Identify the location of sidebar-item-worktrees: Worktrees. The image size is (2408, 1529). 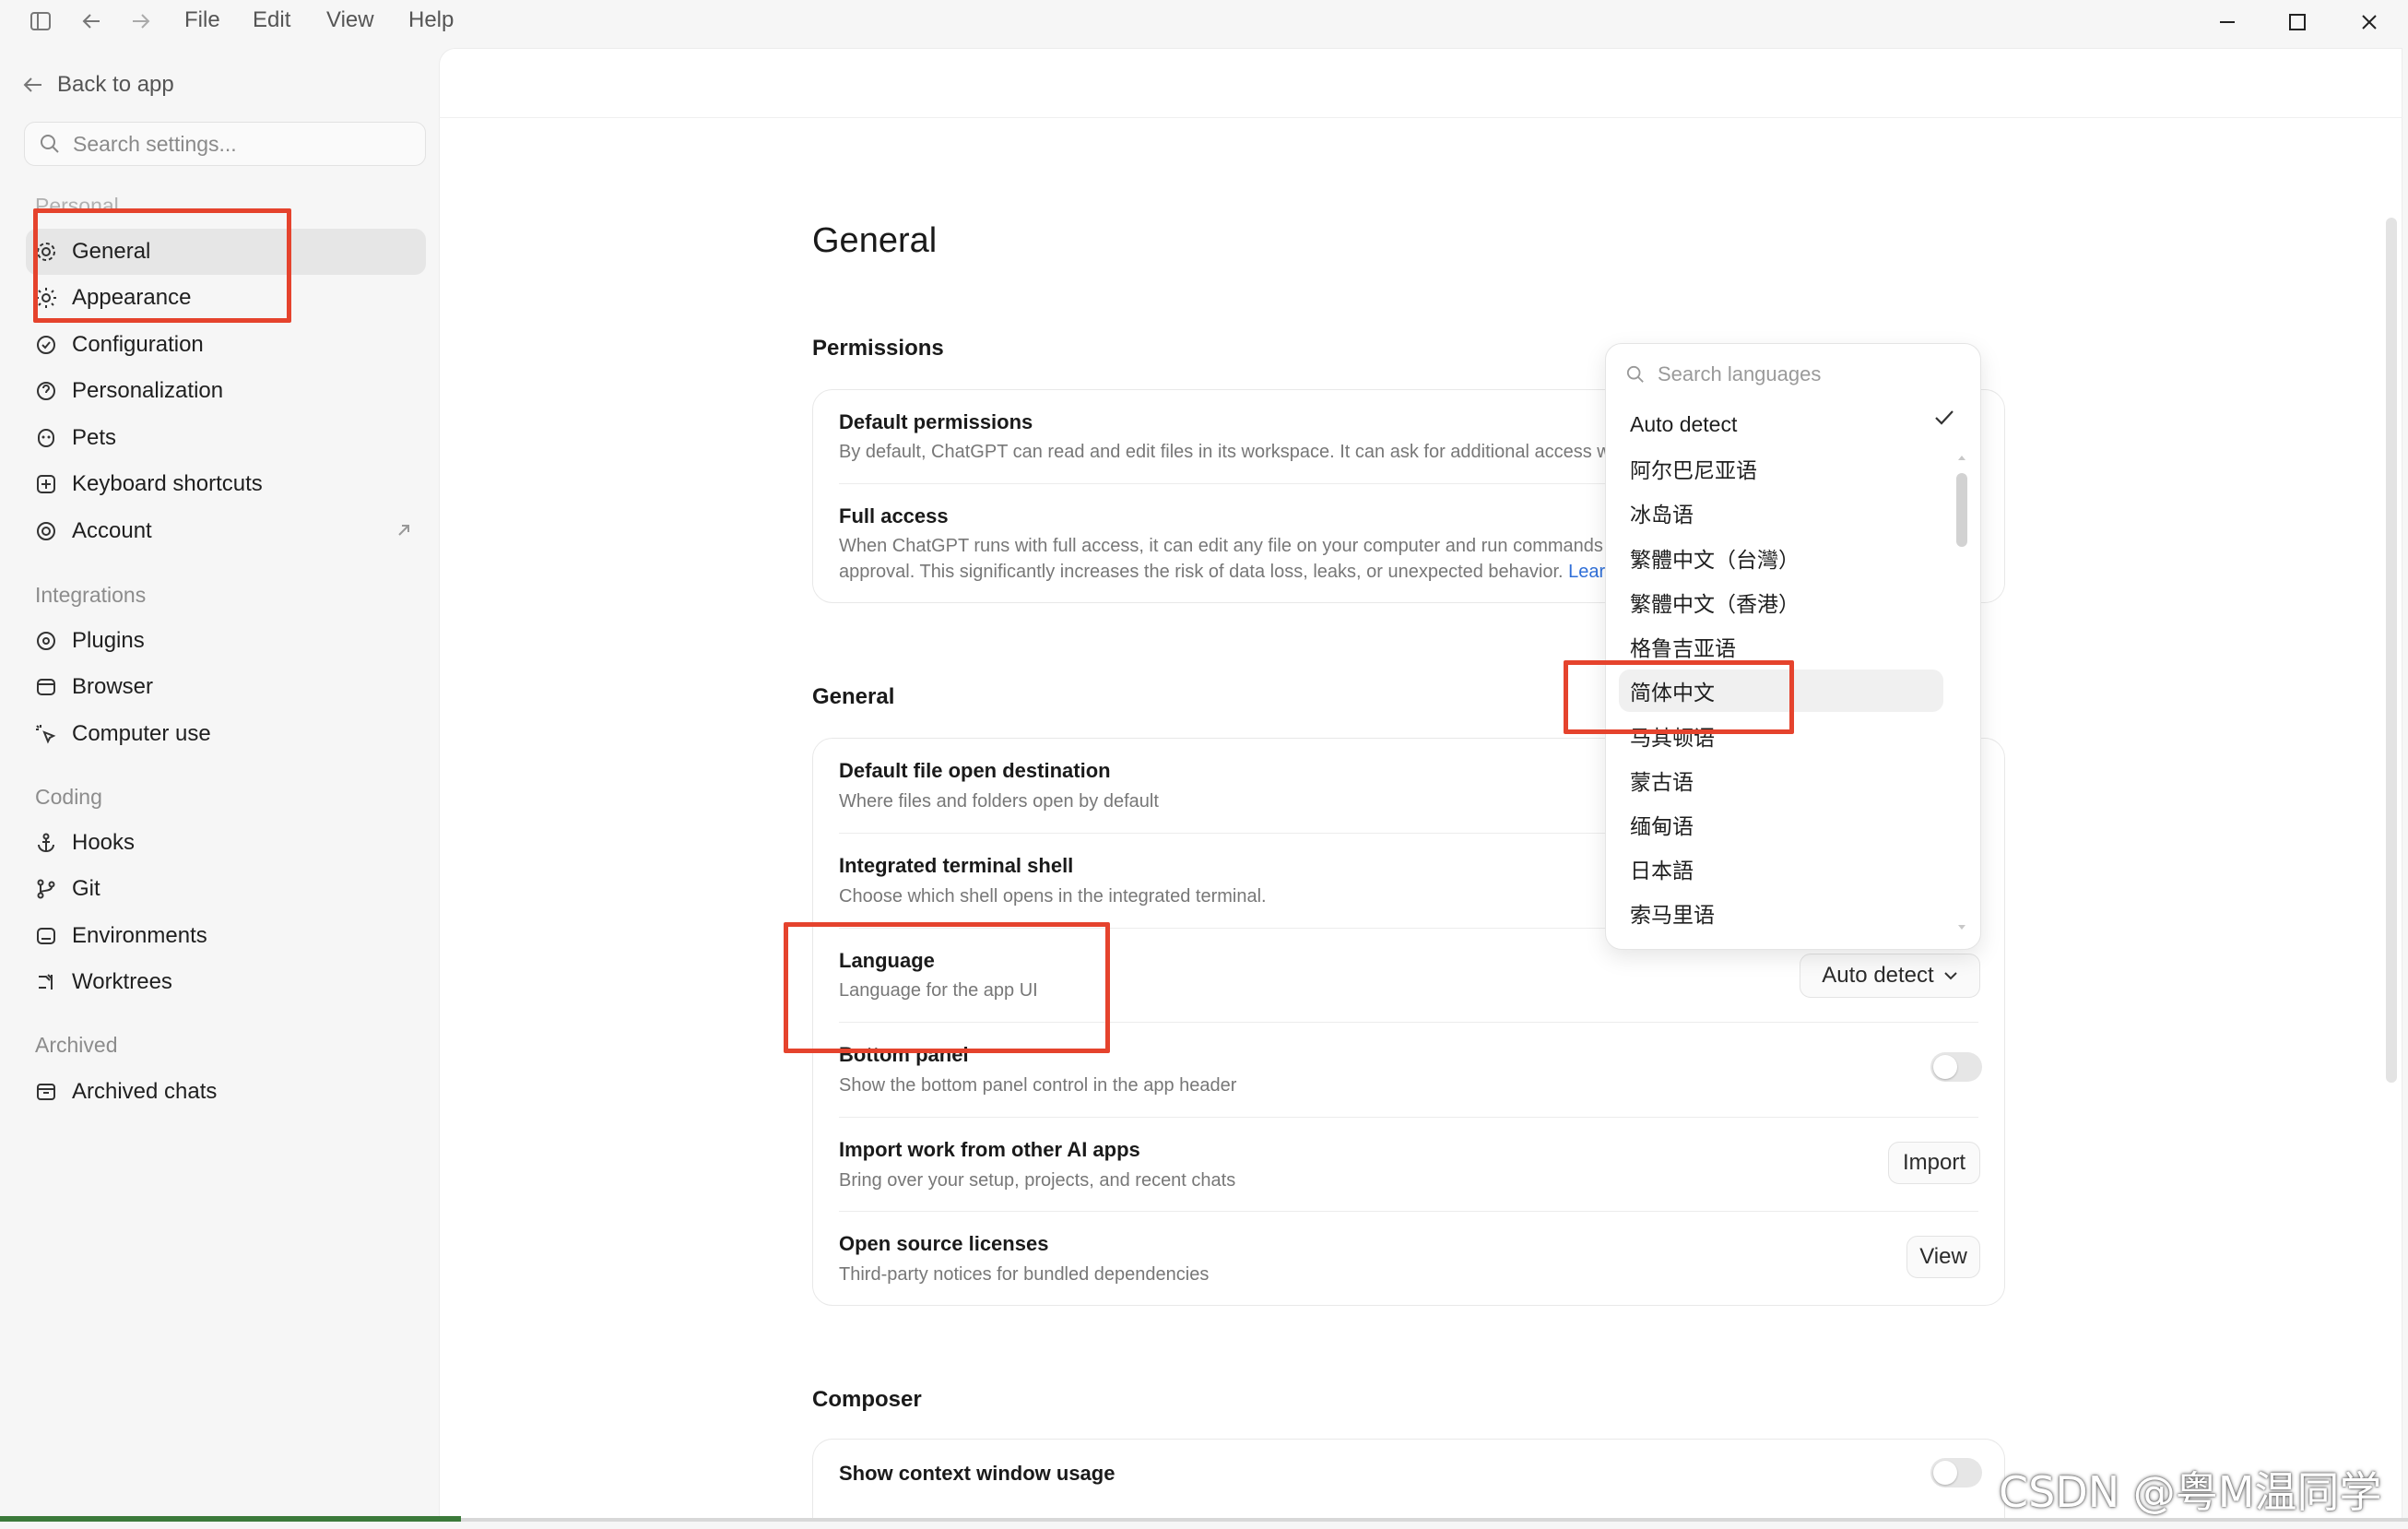
(226, 982).